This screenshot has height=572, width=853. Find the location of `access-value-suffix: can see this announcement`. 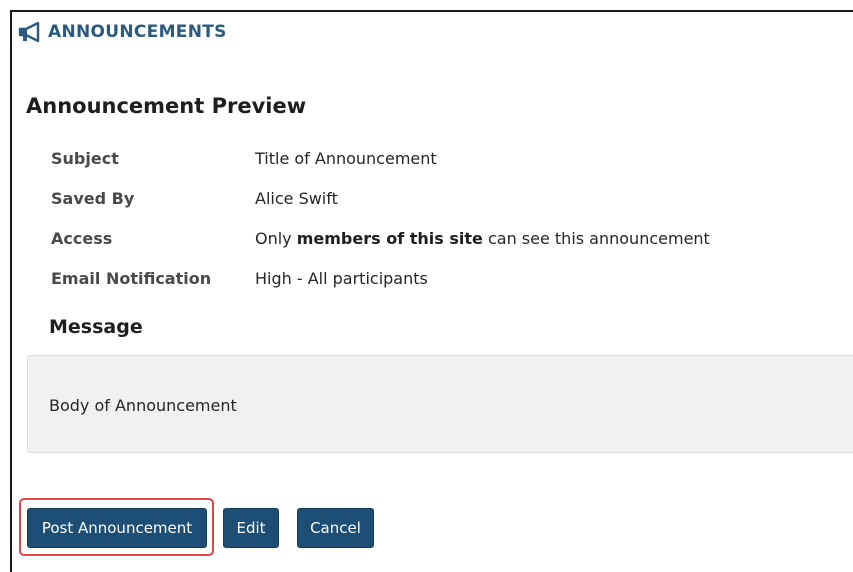

access-value-suffix: can see this announcement is located at coordinates (596, 238).